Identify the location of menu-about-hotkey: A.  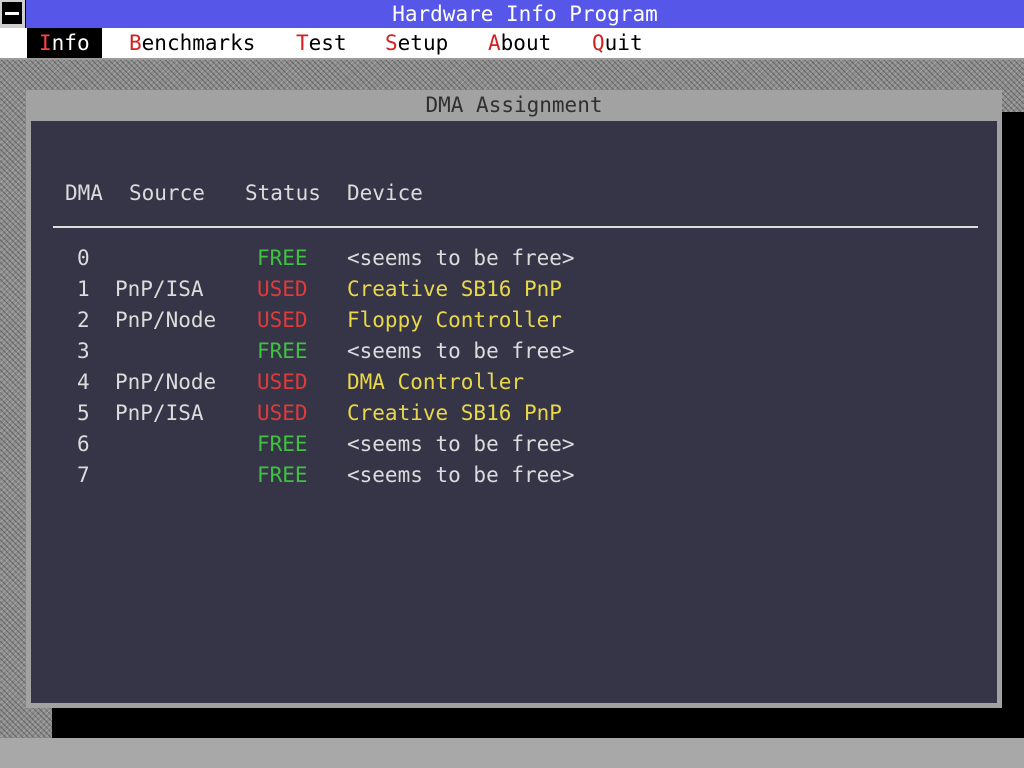
(494, 43).